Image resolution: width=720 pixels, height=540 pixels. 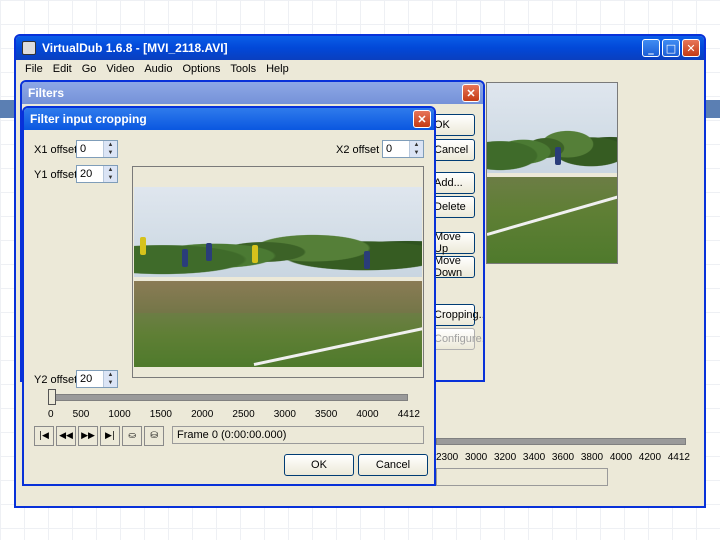 What do you see at coordinates (154, 436) in the screenshot?
I see `mark-out-icon: ⛁` at bounding box center [154, 436].